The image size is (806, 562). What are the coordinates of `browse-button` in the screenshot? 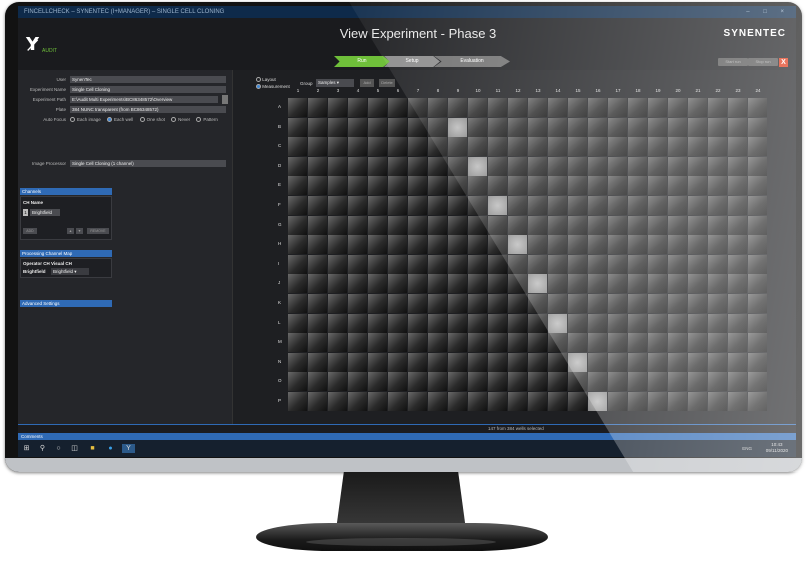 It's located at (225, 99).